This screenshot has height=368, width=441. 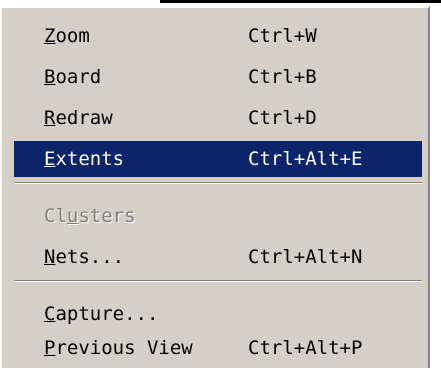 What do you see at coordinates (124, 348) in the screenshot?
I see `label-text: revious View` at bounding box center [124, 348].